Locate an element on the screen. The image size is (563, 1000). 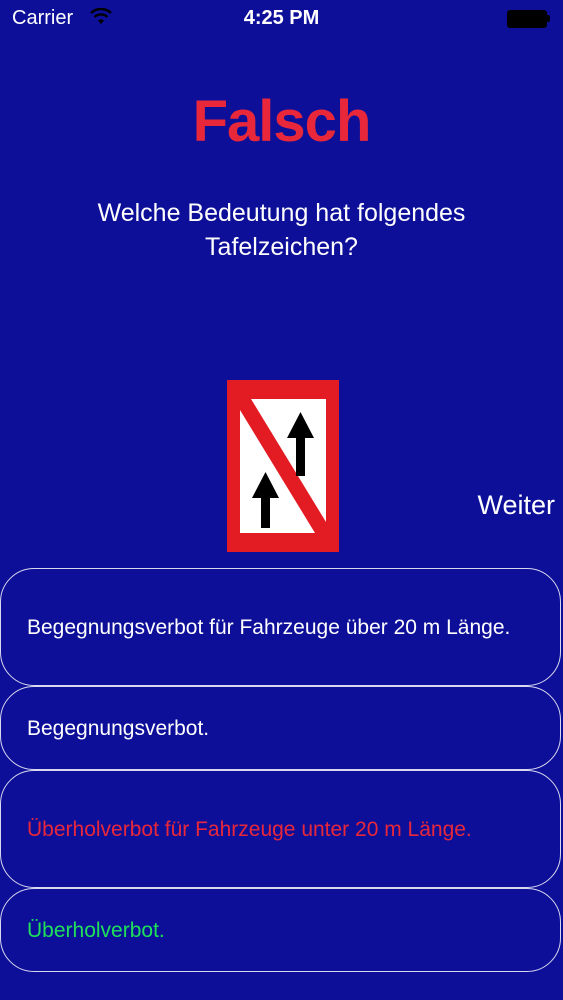
status-bar: Carrier 4:25 PM is located at coordinates (281, 20).